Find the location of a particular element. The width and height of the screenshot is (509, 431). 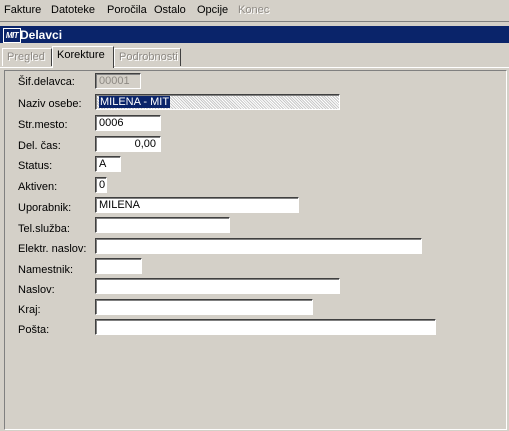

str-mesto-input: 0006 is located at coordinates (128, 123).